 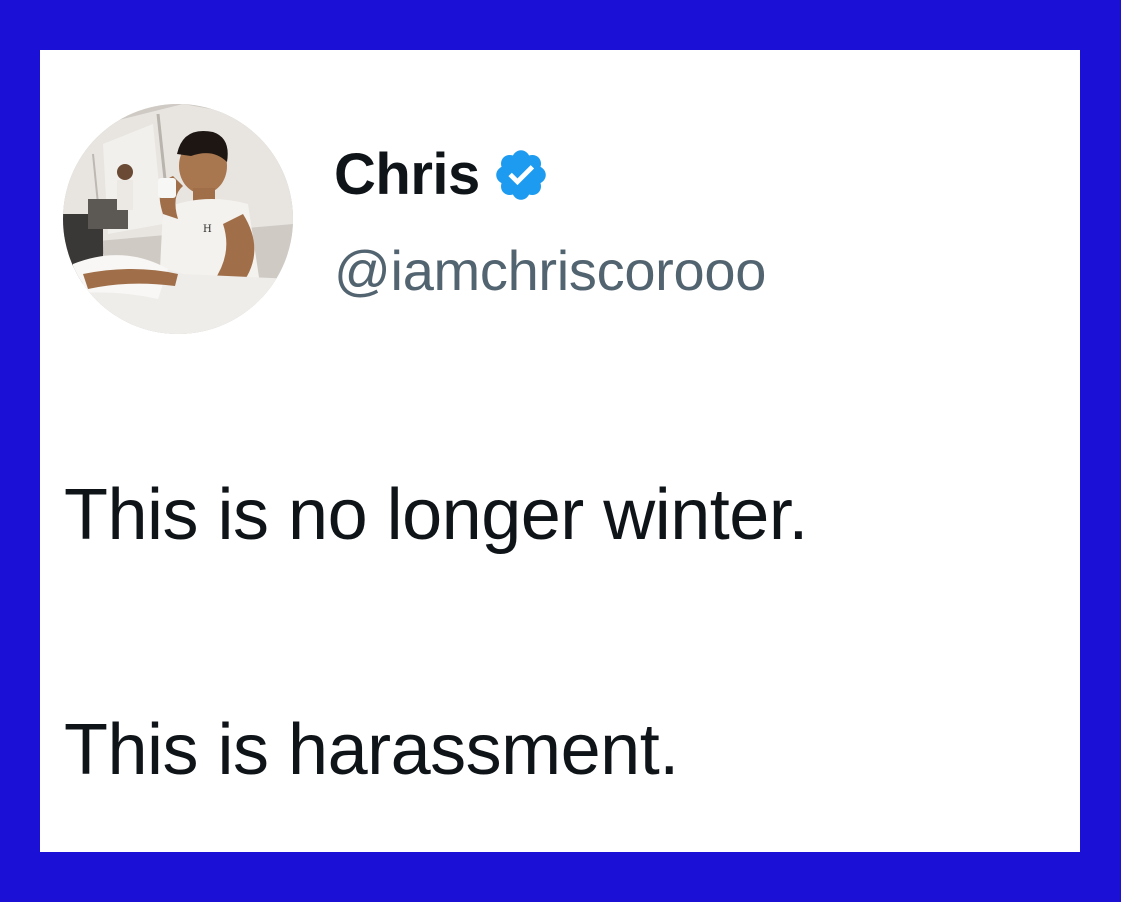 I want to click on avatar-photo: H, so click(x=178, y=219).